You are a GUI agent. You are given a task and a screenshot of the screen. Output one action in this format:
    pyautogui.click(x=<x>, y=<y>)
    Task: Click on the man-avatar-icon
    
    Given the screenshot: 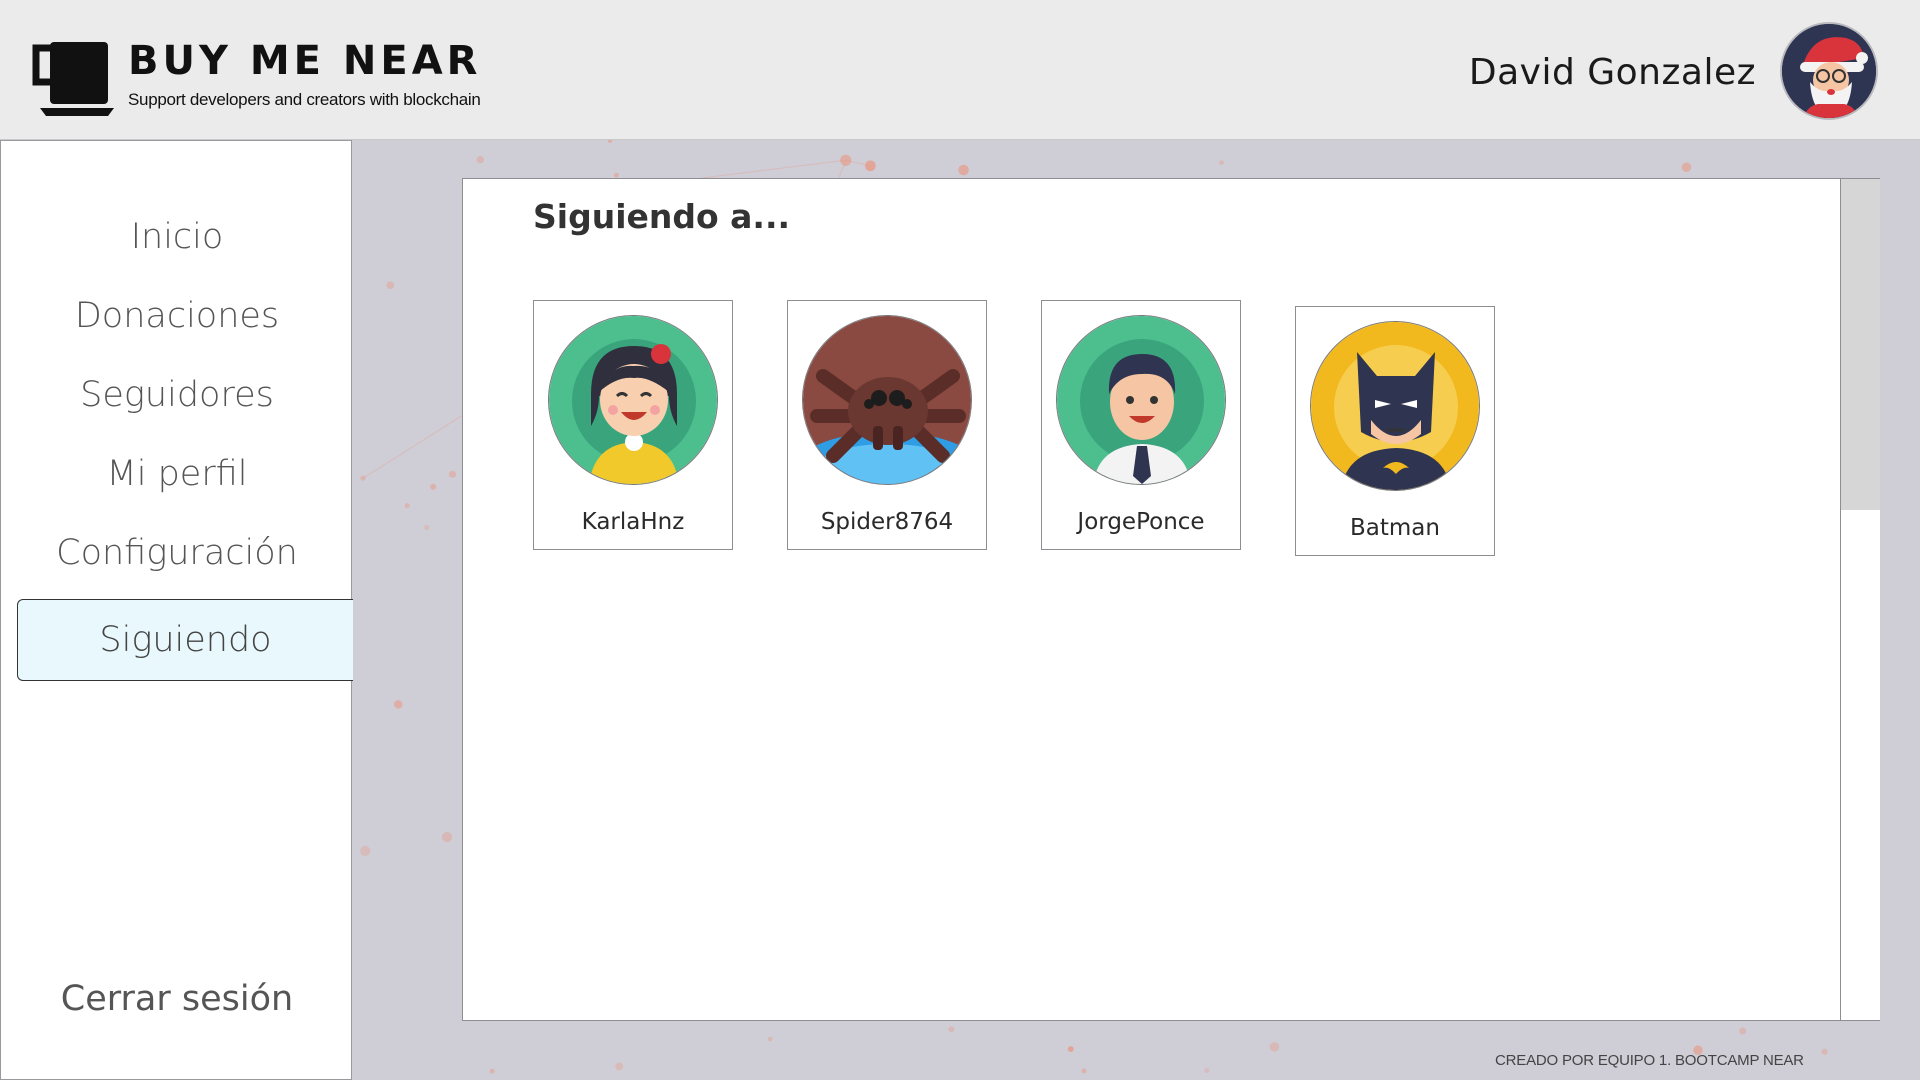 What is the action you would take?
    pyautogui.click(x=1141, y=400)
    